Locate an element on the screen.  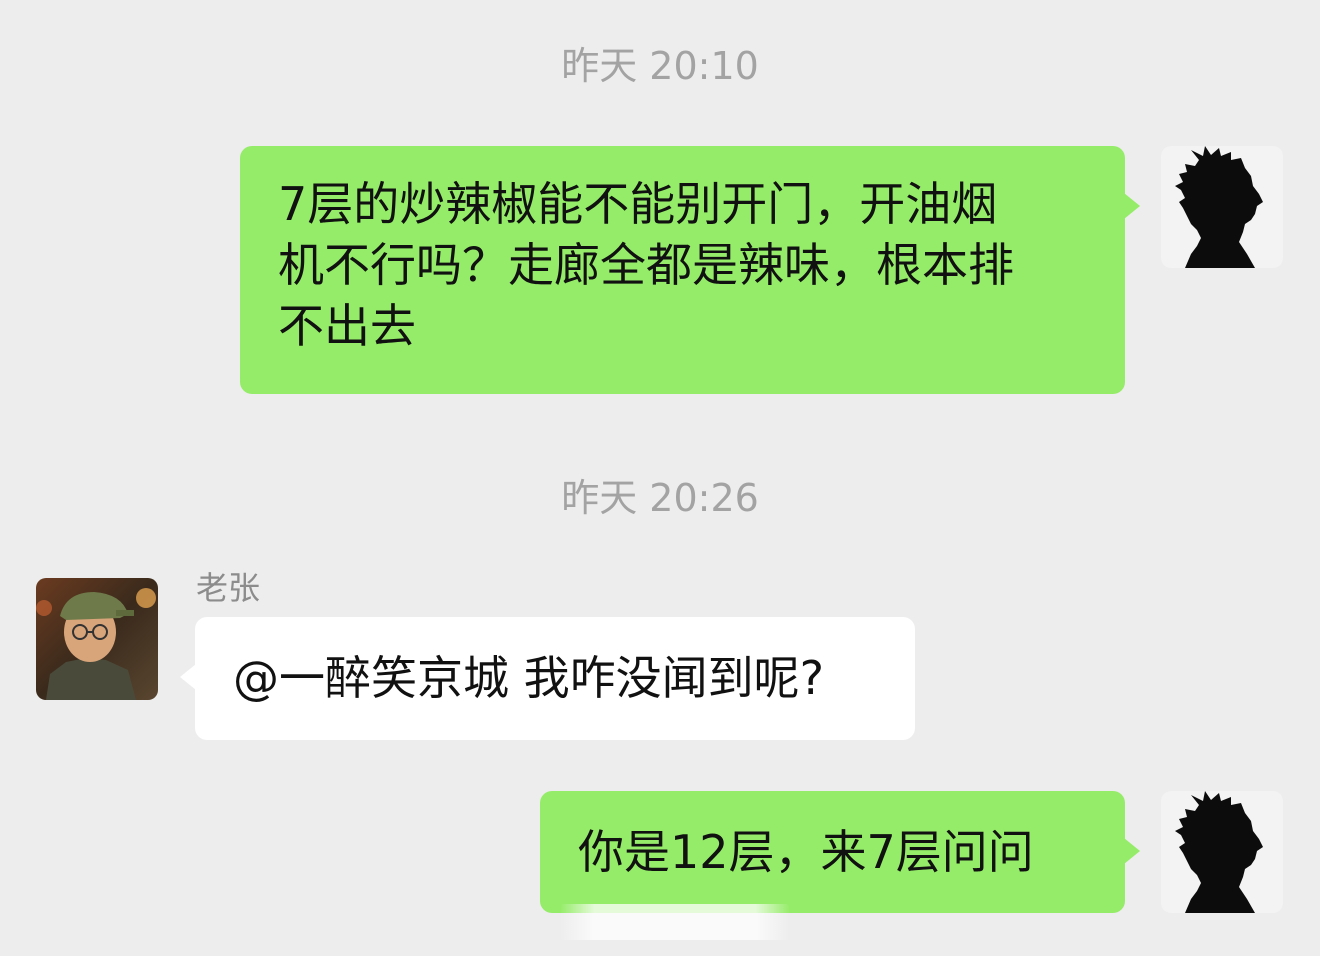
message-text: 你是12层，来7层问问 is located at coordinates (806, 852).